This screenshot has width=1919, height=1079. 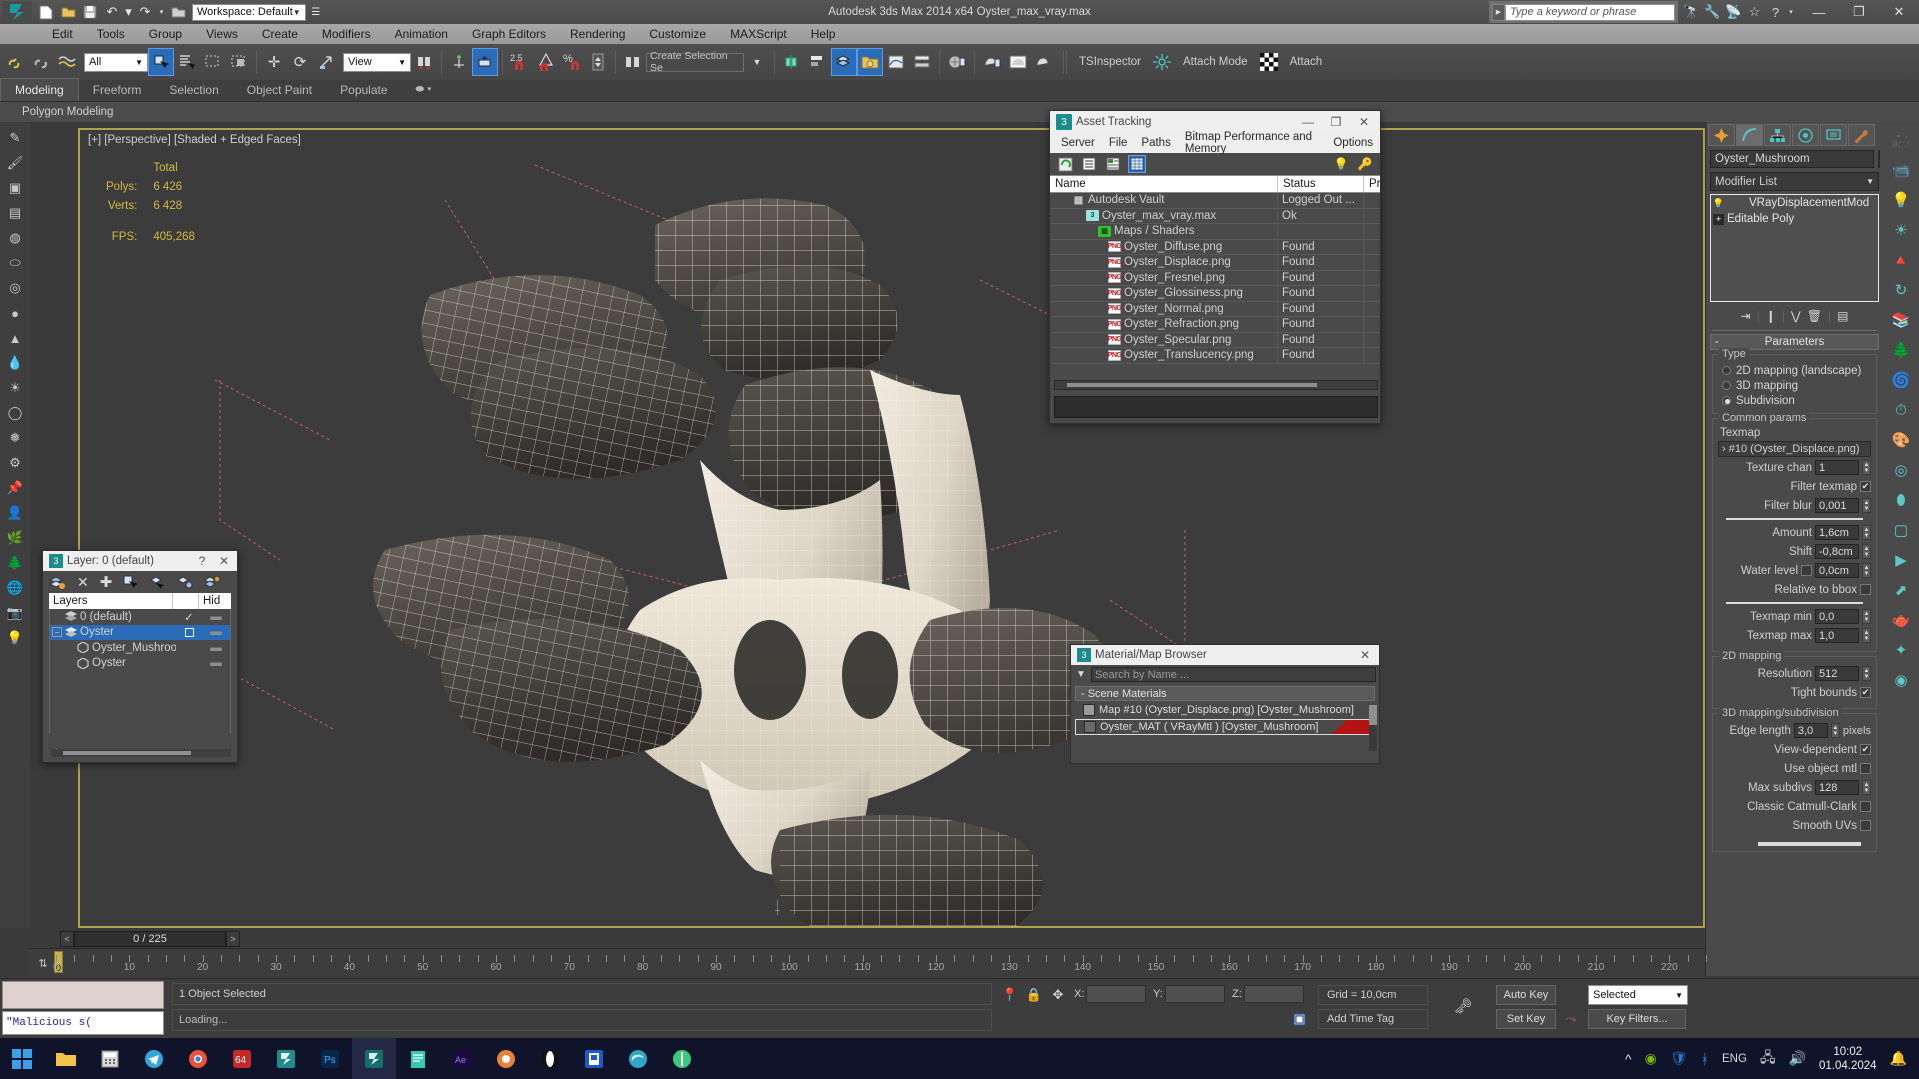 I want to click on lock-icon: 🔒, so click(x=1034, y=995).